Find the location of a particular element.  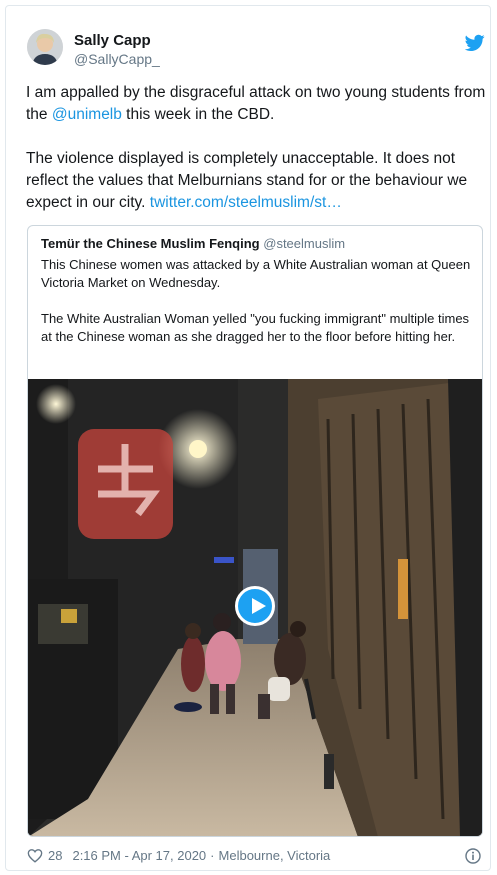

twitter-bird-icon is located at coordinates (475, 43).